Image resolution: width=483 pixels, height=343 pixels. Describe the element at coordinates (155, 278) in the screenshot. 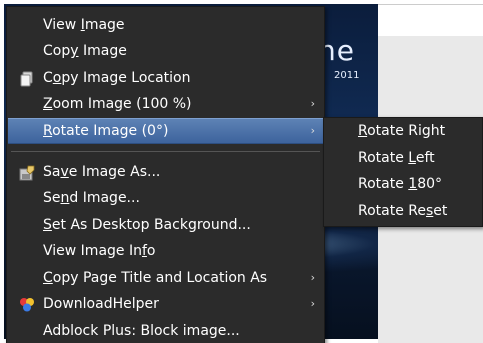

I see `menu-item-label: Copy Page Title and Location As` at that location.